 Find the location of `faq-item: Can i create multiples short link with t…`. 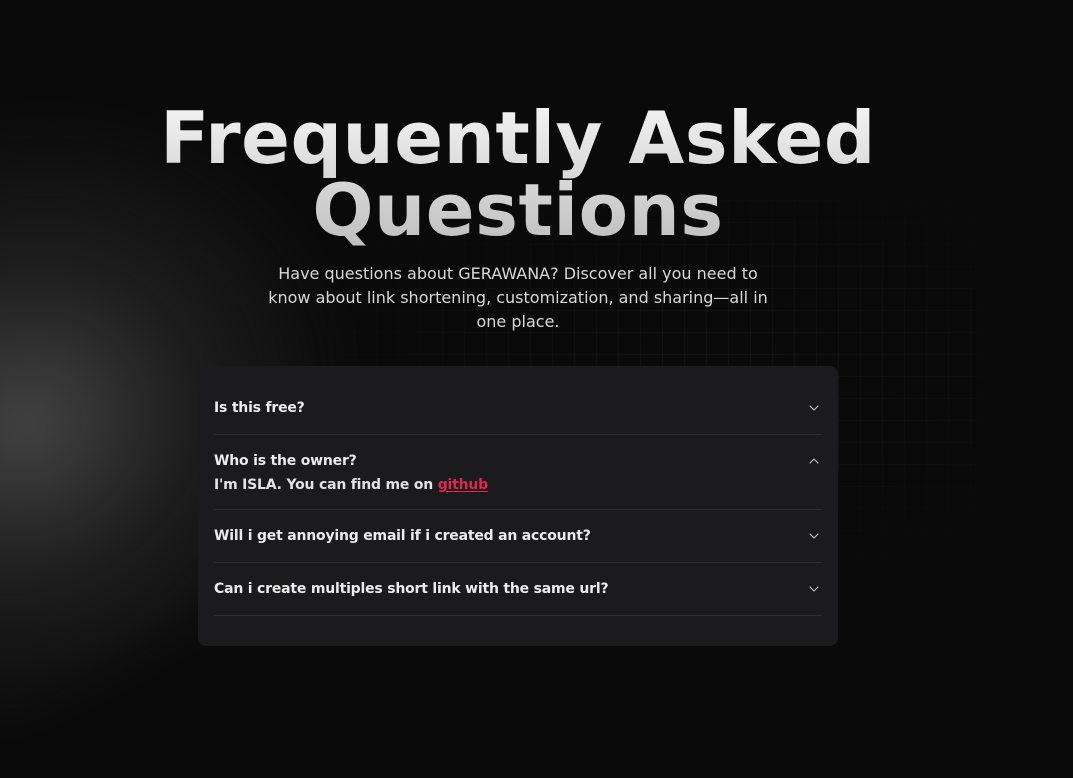

faq-item: Can i create multiples short link with t… is located at coordinates (518, 589).